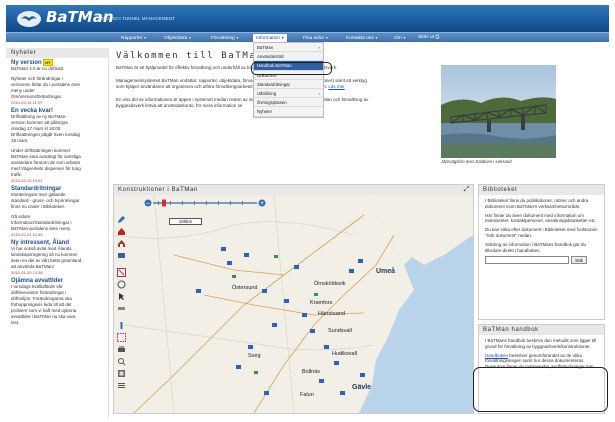 Image resolution: width=615 pixels, height=422 pixels. I want to click on city-label: Sundsvall, so click(340, 331).